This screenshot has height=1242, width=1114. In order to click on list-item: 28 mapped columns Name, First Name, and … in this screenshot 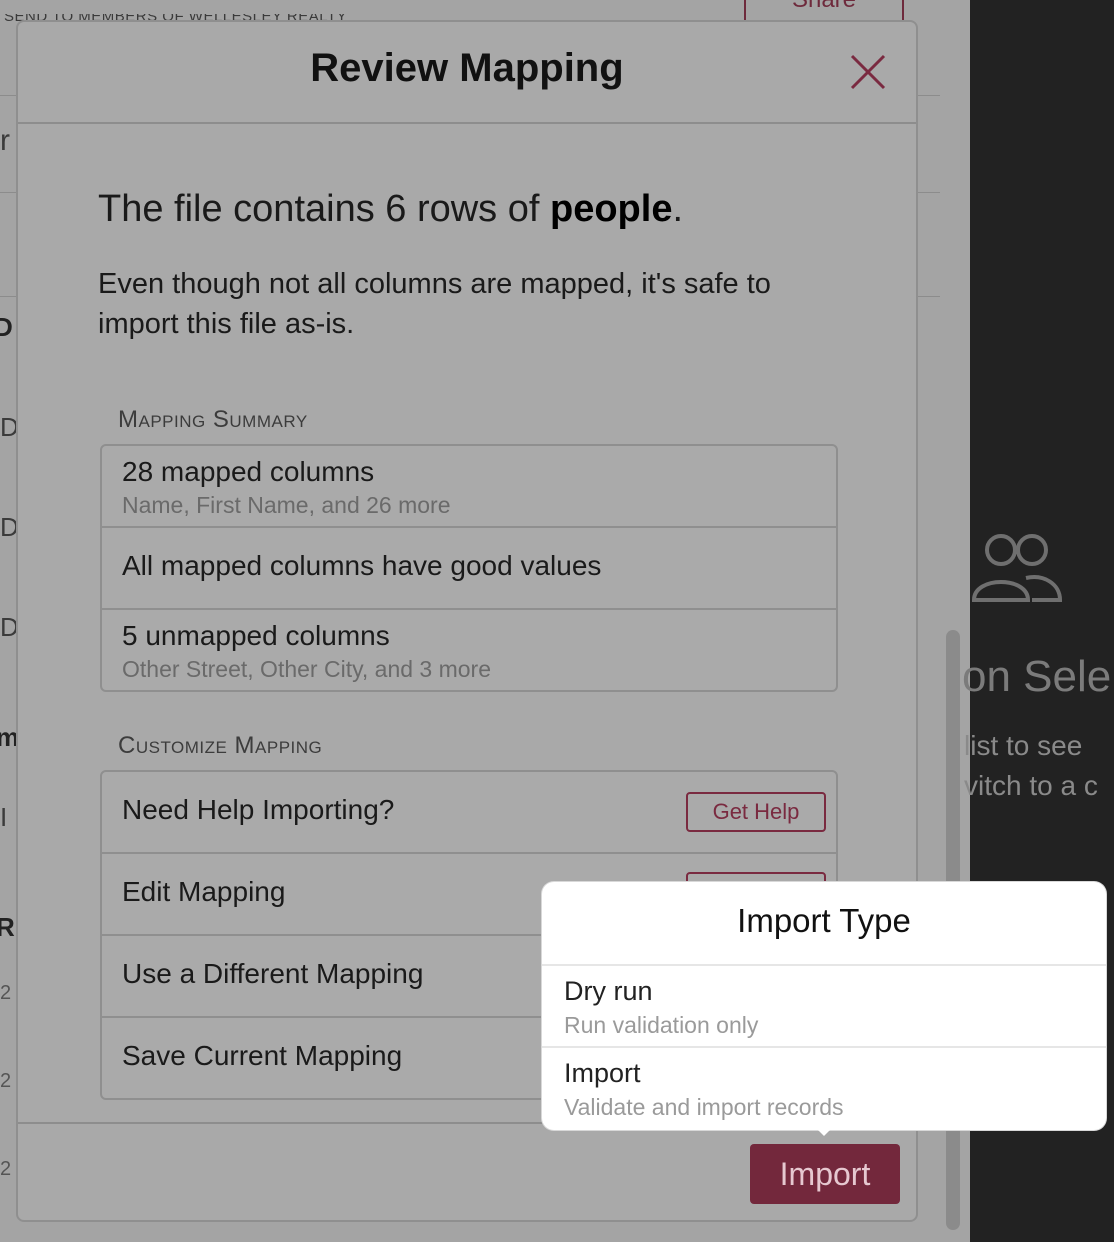, I will do `click(469, 487)`.